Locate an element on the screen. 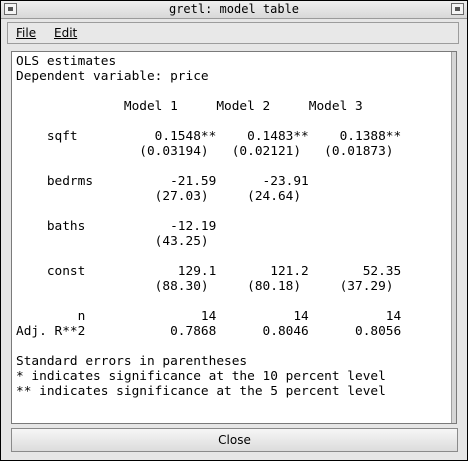  menu-edit: Edit is located at coordinates (65, 33).